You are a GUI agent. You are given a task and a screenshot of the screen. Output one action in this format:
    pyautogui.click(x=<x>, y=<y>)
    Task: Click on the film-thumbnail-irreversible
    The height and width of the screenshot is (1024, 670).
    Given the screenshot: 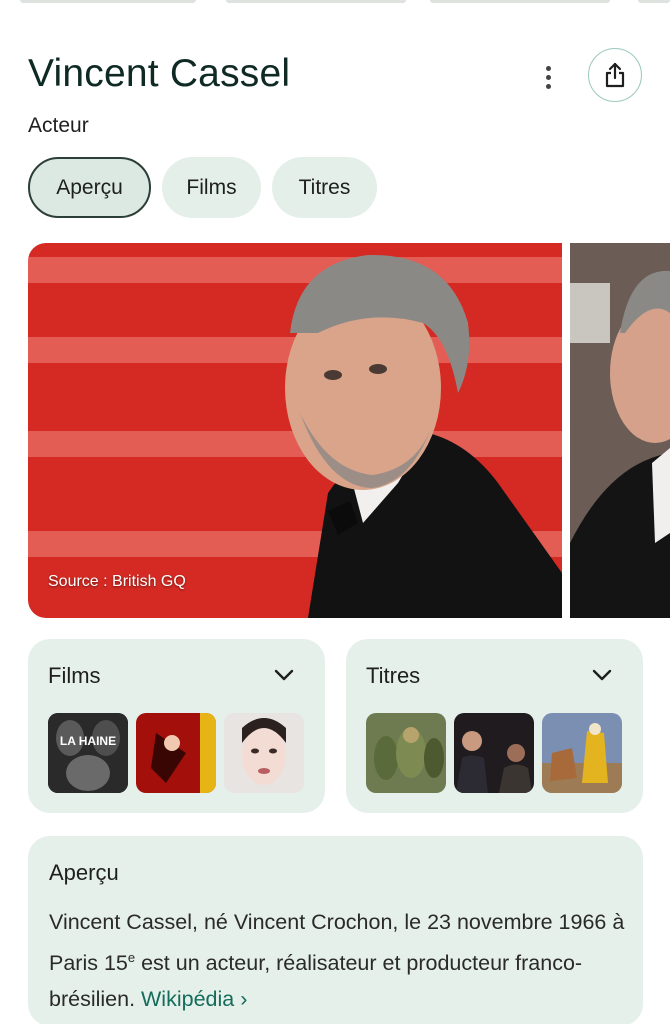 What is the action you would take?
    pyautogui.click(x=176, y=753)
    